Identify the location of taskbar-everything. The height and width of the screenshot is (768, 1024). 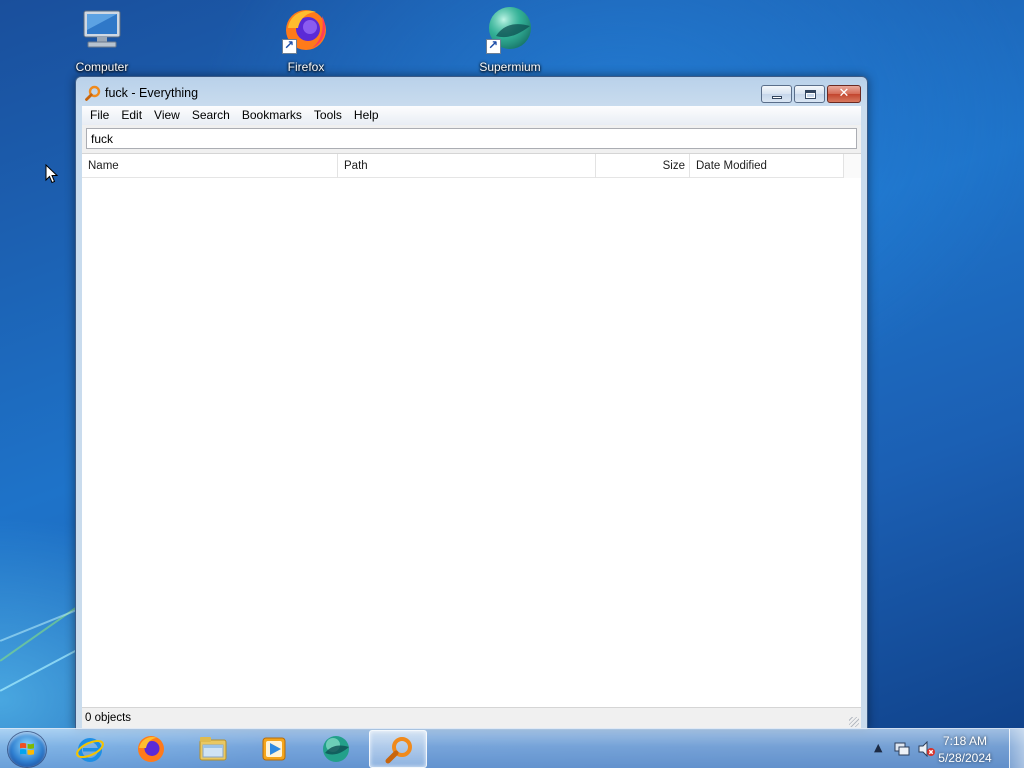
(398, 749).